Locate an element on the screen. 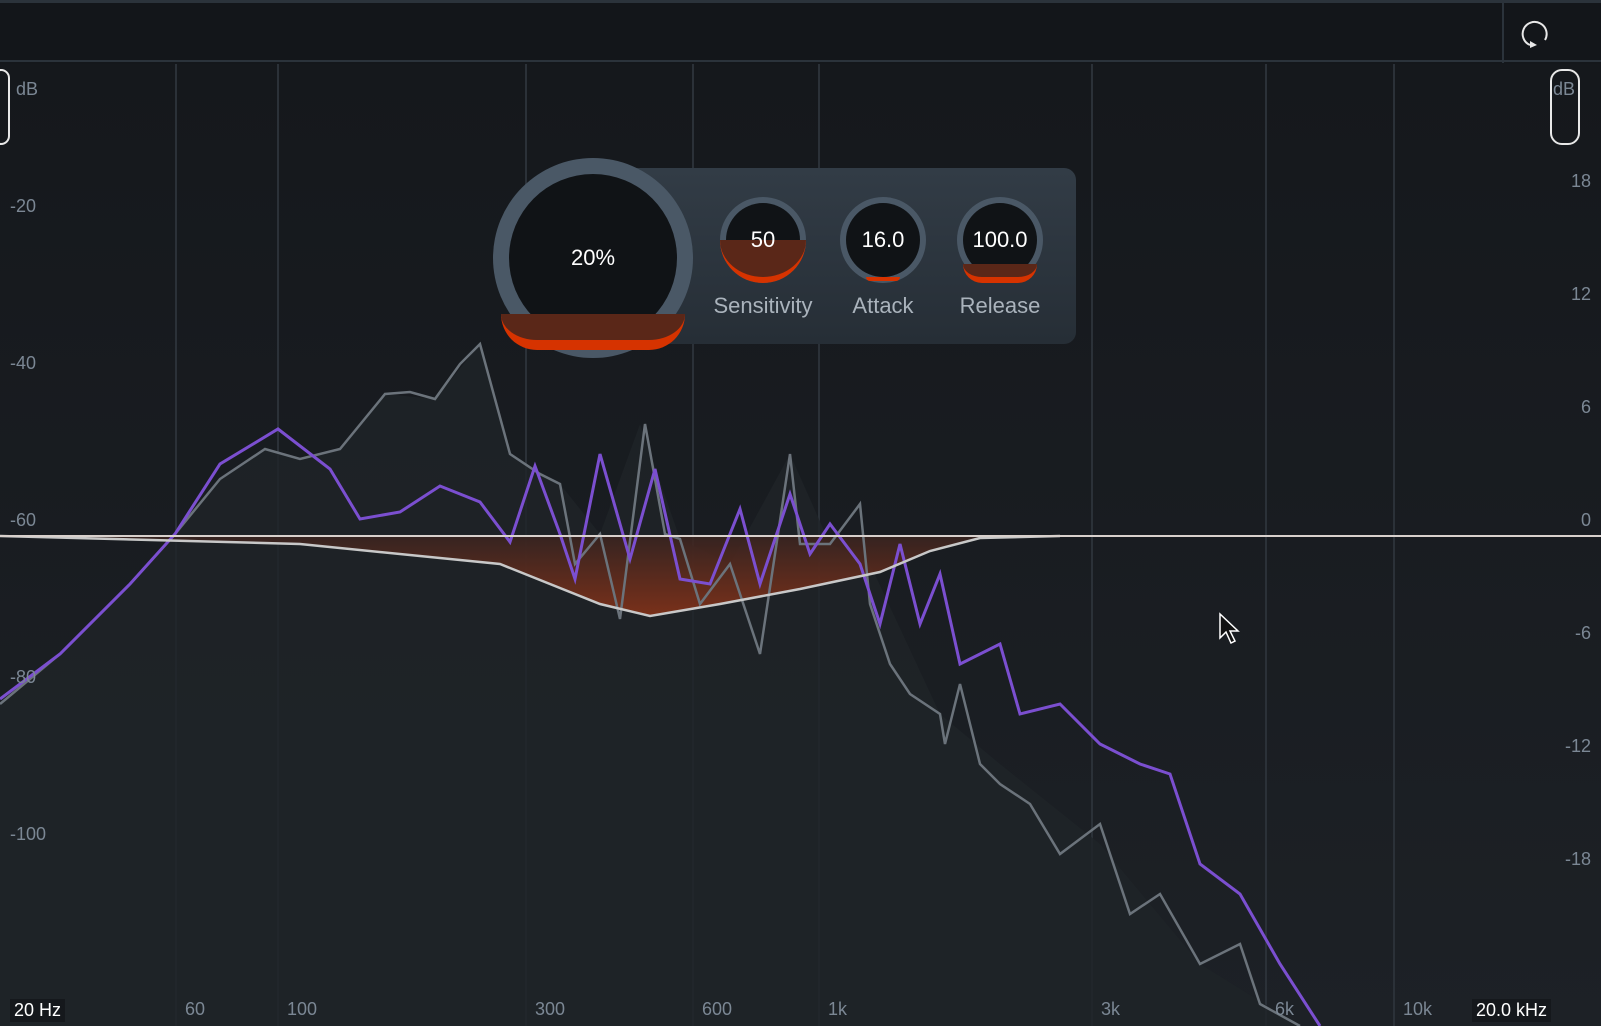 The width and height of the screenshot is (1601, 1026). amount-value: 20% is located at coordinates (593, 257).